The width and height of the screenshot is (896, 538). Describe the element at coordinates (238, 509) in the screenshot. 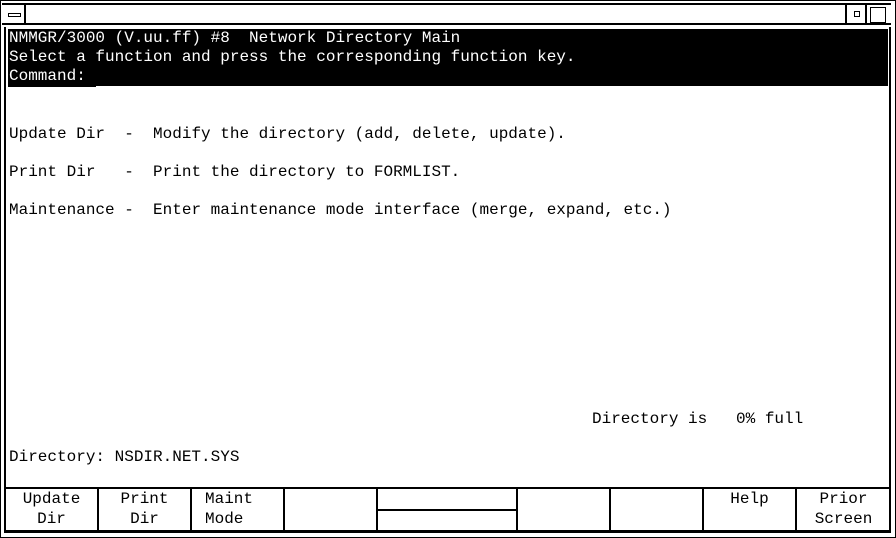

I see `fkey-maint-mode: Maint Mode` at that location.